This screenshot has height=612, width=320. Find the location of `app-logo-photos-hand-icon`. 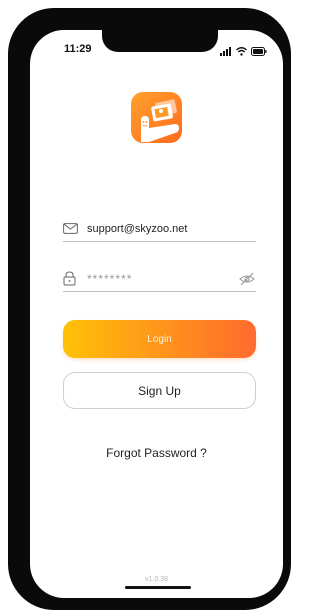

app-logo-photos-hand-icon is located at coordinates (160, 120).